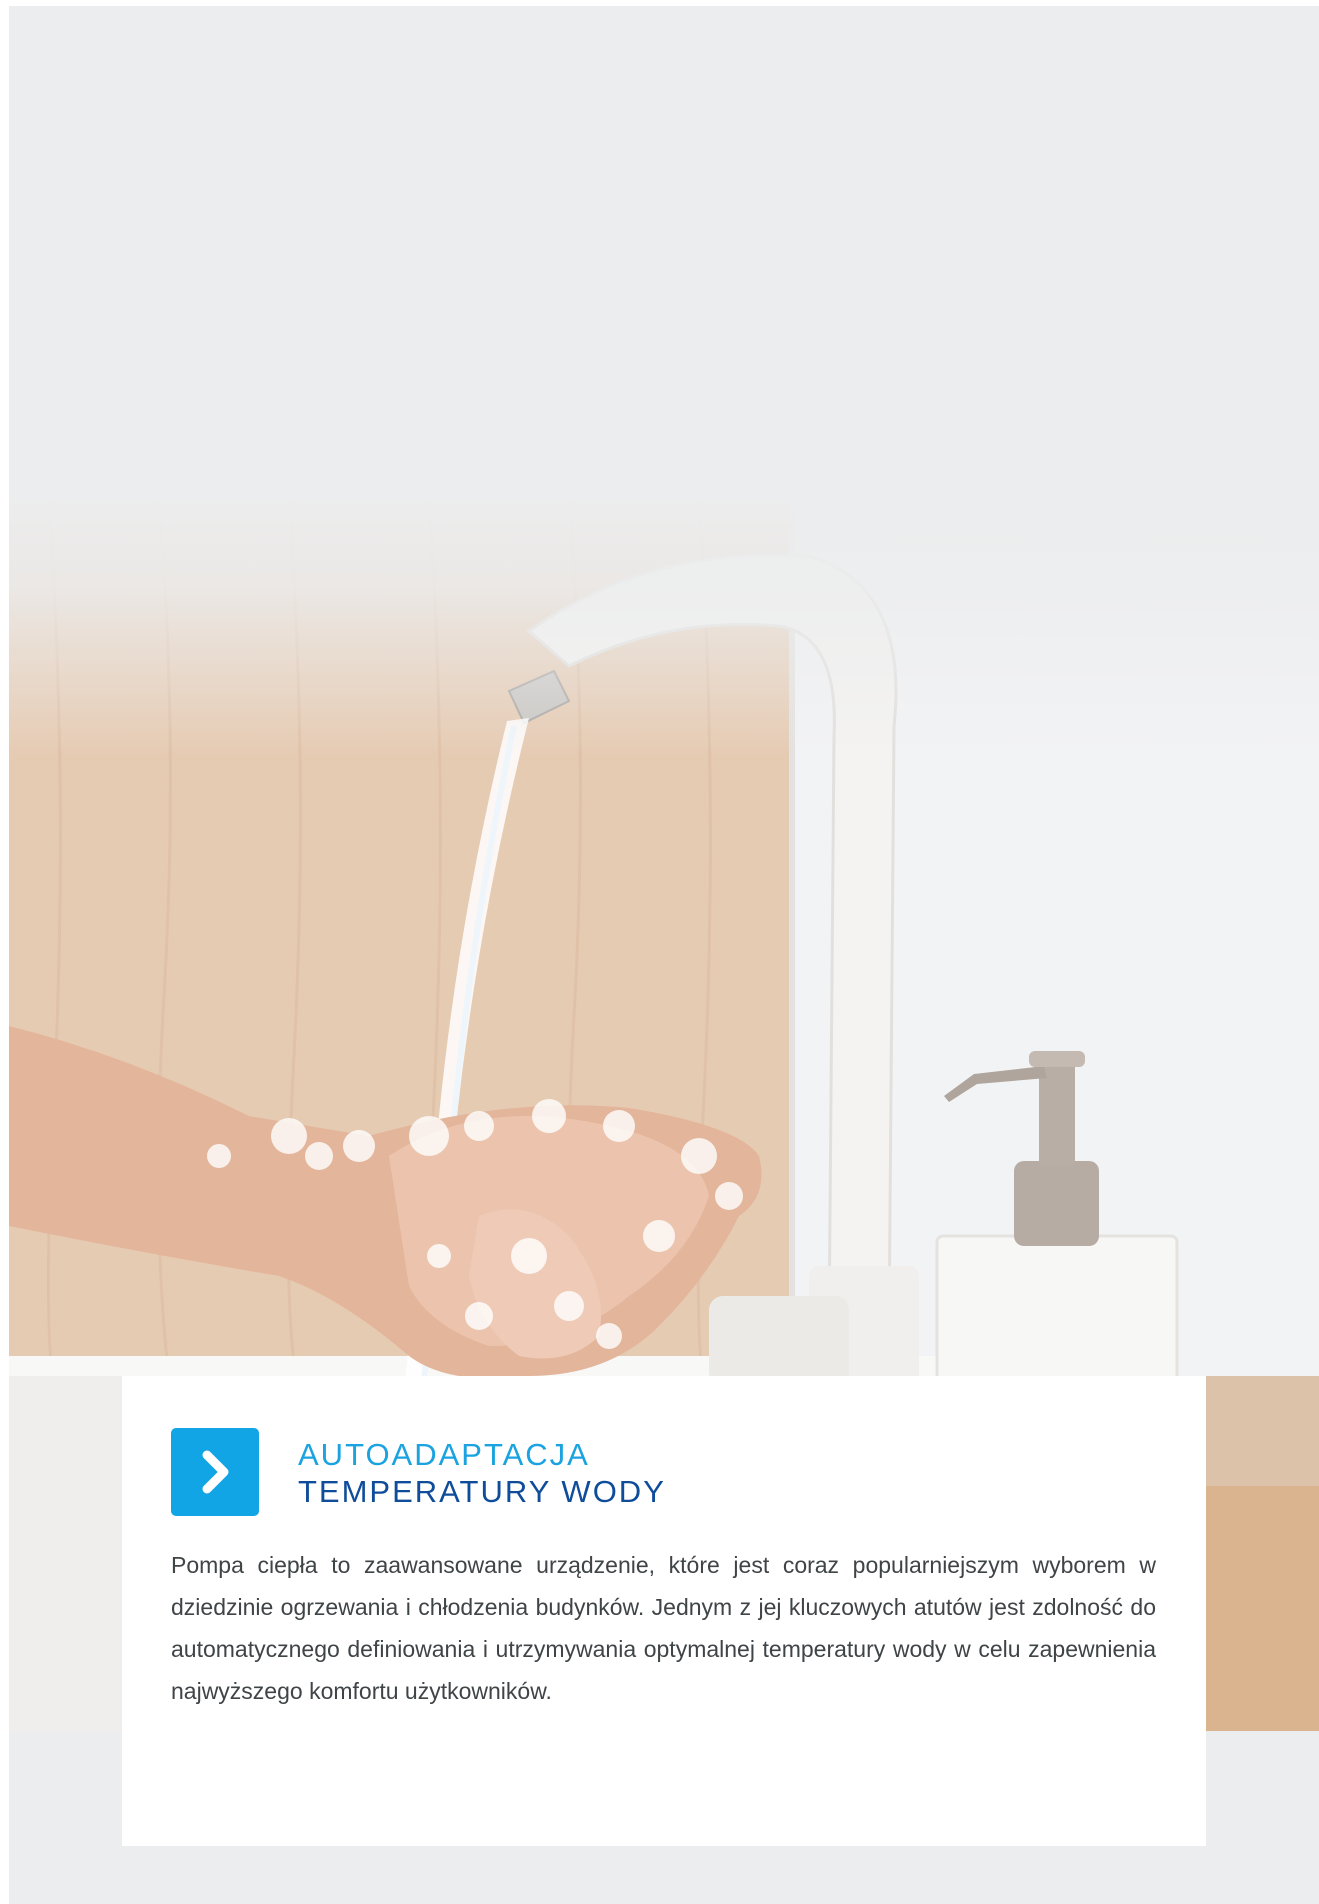  Describe the element at coordinates (728, 1473) in the screenshot. I see `feature-title: AUTOADAPTACJA TEMPERATURY WODY` at that location.